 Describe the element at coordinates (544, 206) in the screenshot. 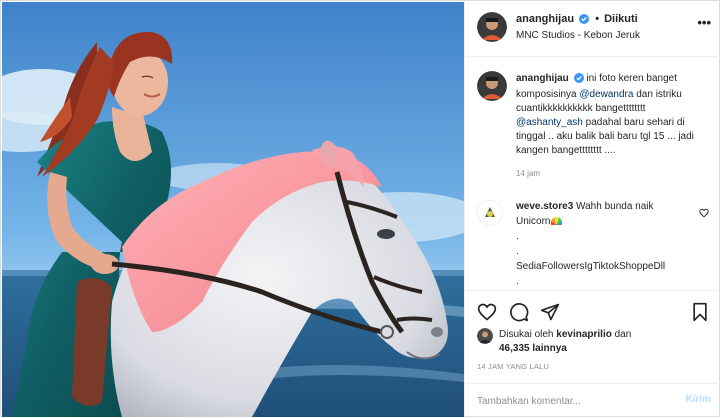

I see `commenter-username-link: weve.store3` at that location.